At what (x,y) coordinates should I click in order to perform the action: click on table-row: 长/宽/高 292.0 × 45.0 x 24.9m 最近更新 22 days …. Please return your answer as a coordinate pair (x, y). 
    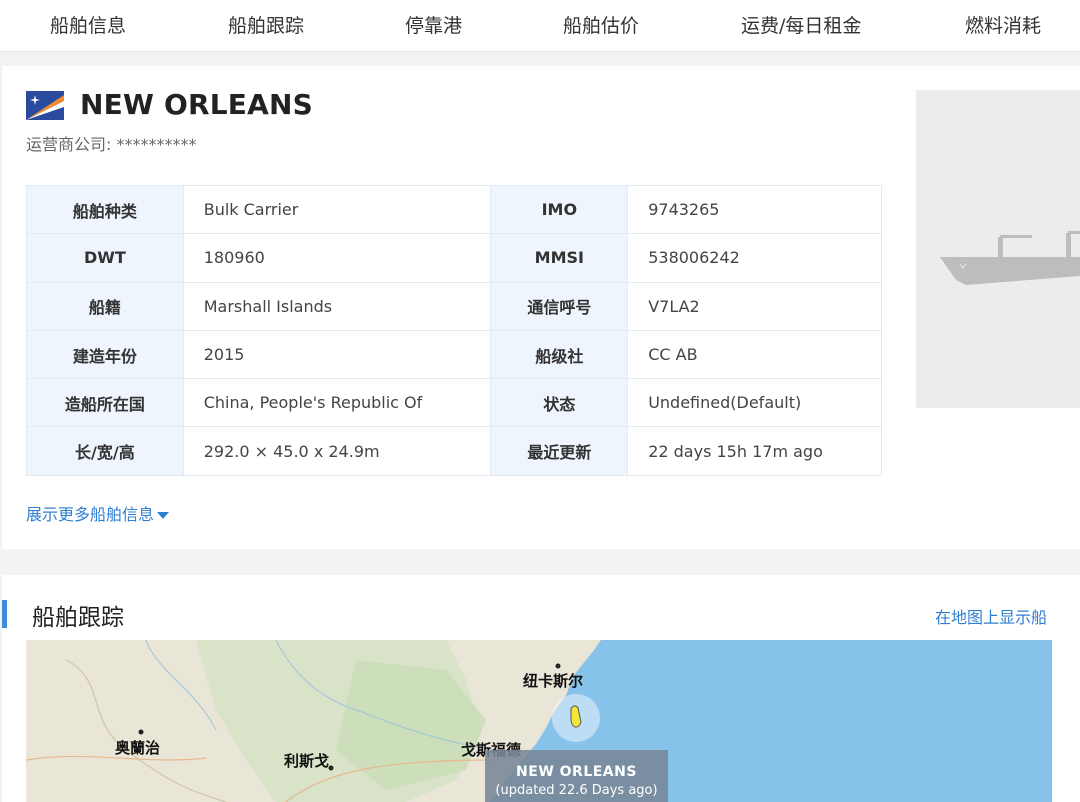
    Looking at the image, I should click on (454, 451).